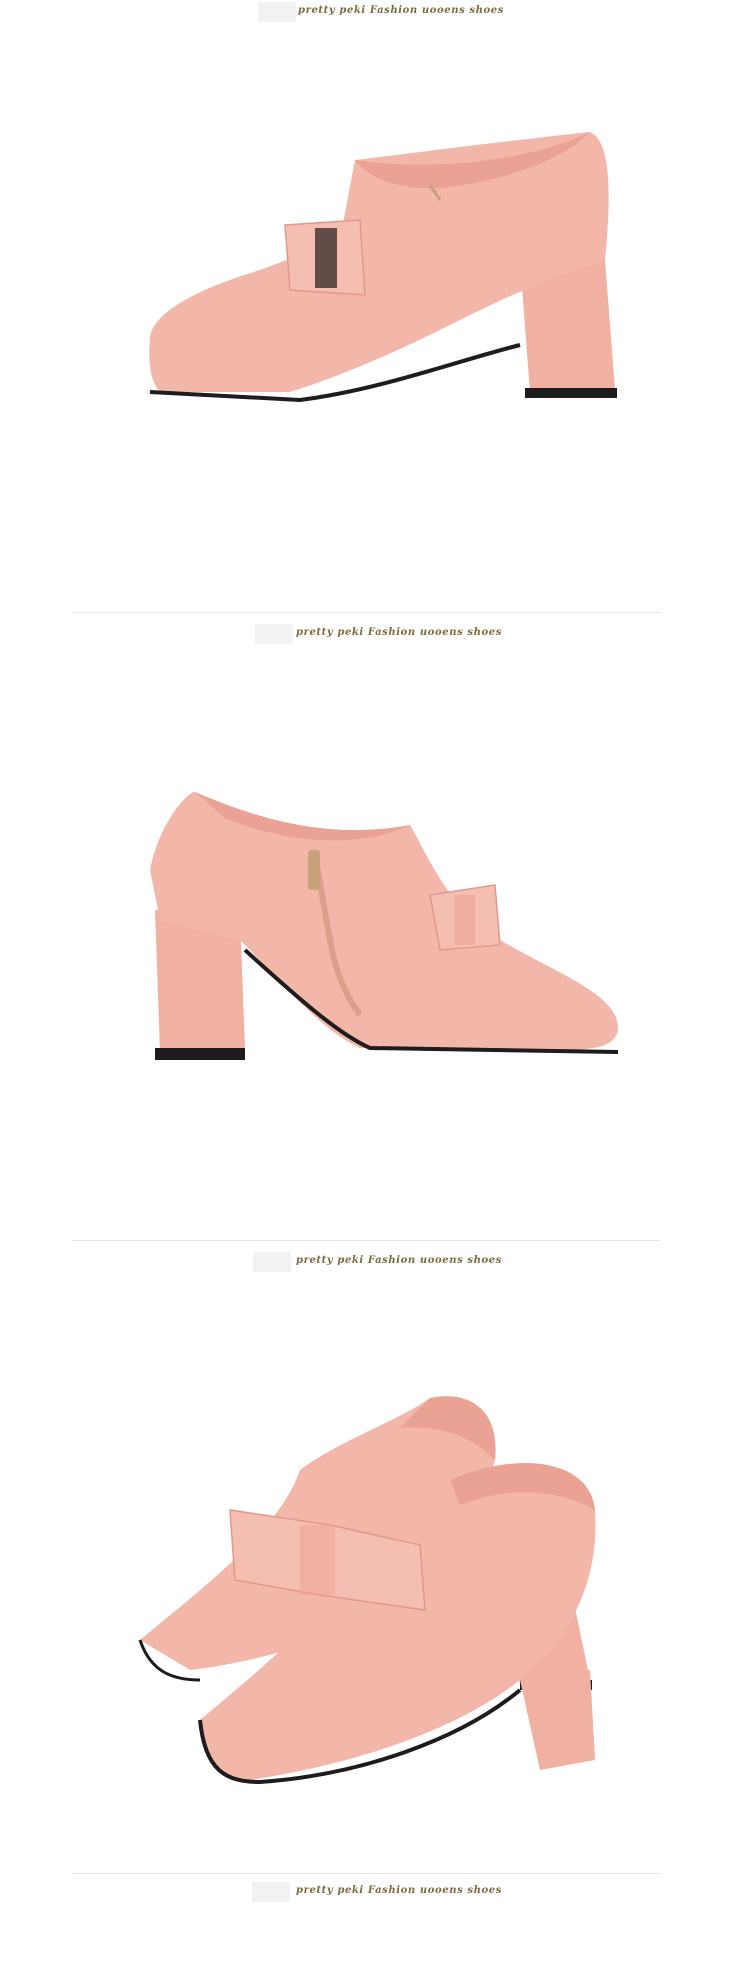 This screenshot has height=1984, width=750. What do you see at coordinates (384, 925) in the screenshot?
I see `shoe-side-view-right-icon` at bounding box center [384, 925].